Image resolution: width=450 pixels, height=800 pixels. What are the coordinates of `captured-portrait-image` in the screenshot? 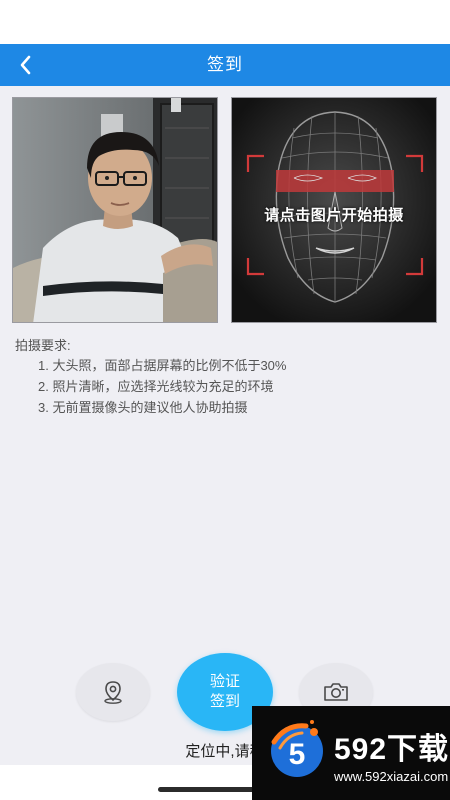 It's located at (115, 210).